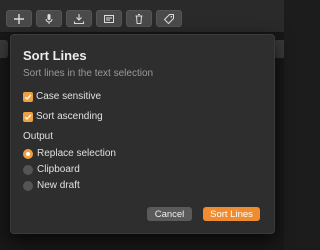 The height and width of the screenshot is (250, 320). Describe the element at coordinates (28, 116) in the screenshot. I see `sort-ascending-checkbox` at that location.